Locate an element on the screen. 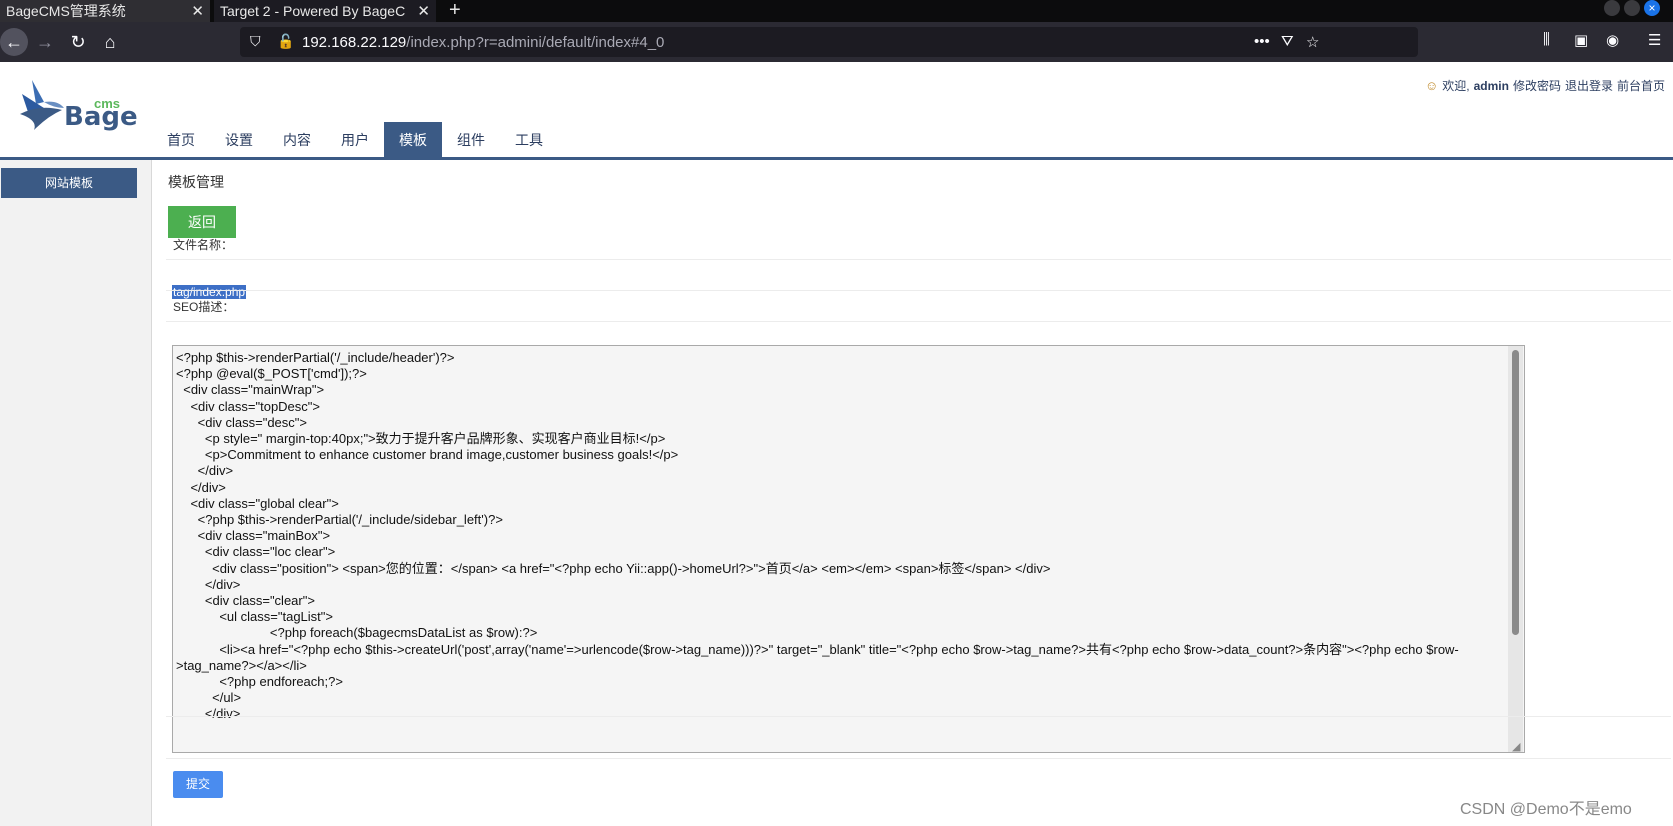  nav-home: 首页 is located at coordinates (181, 140).